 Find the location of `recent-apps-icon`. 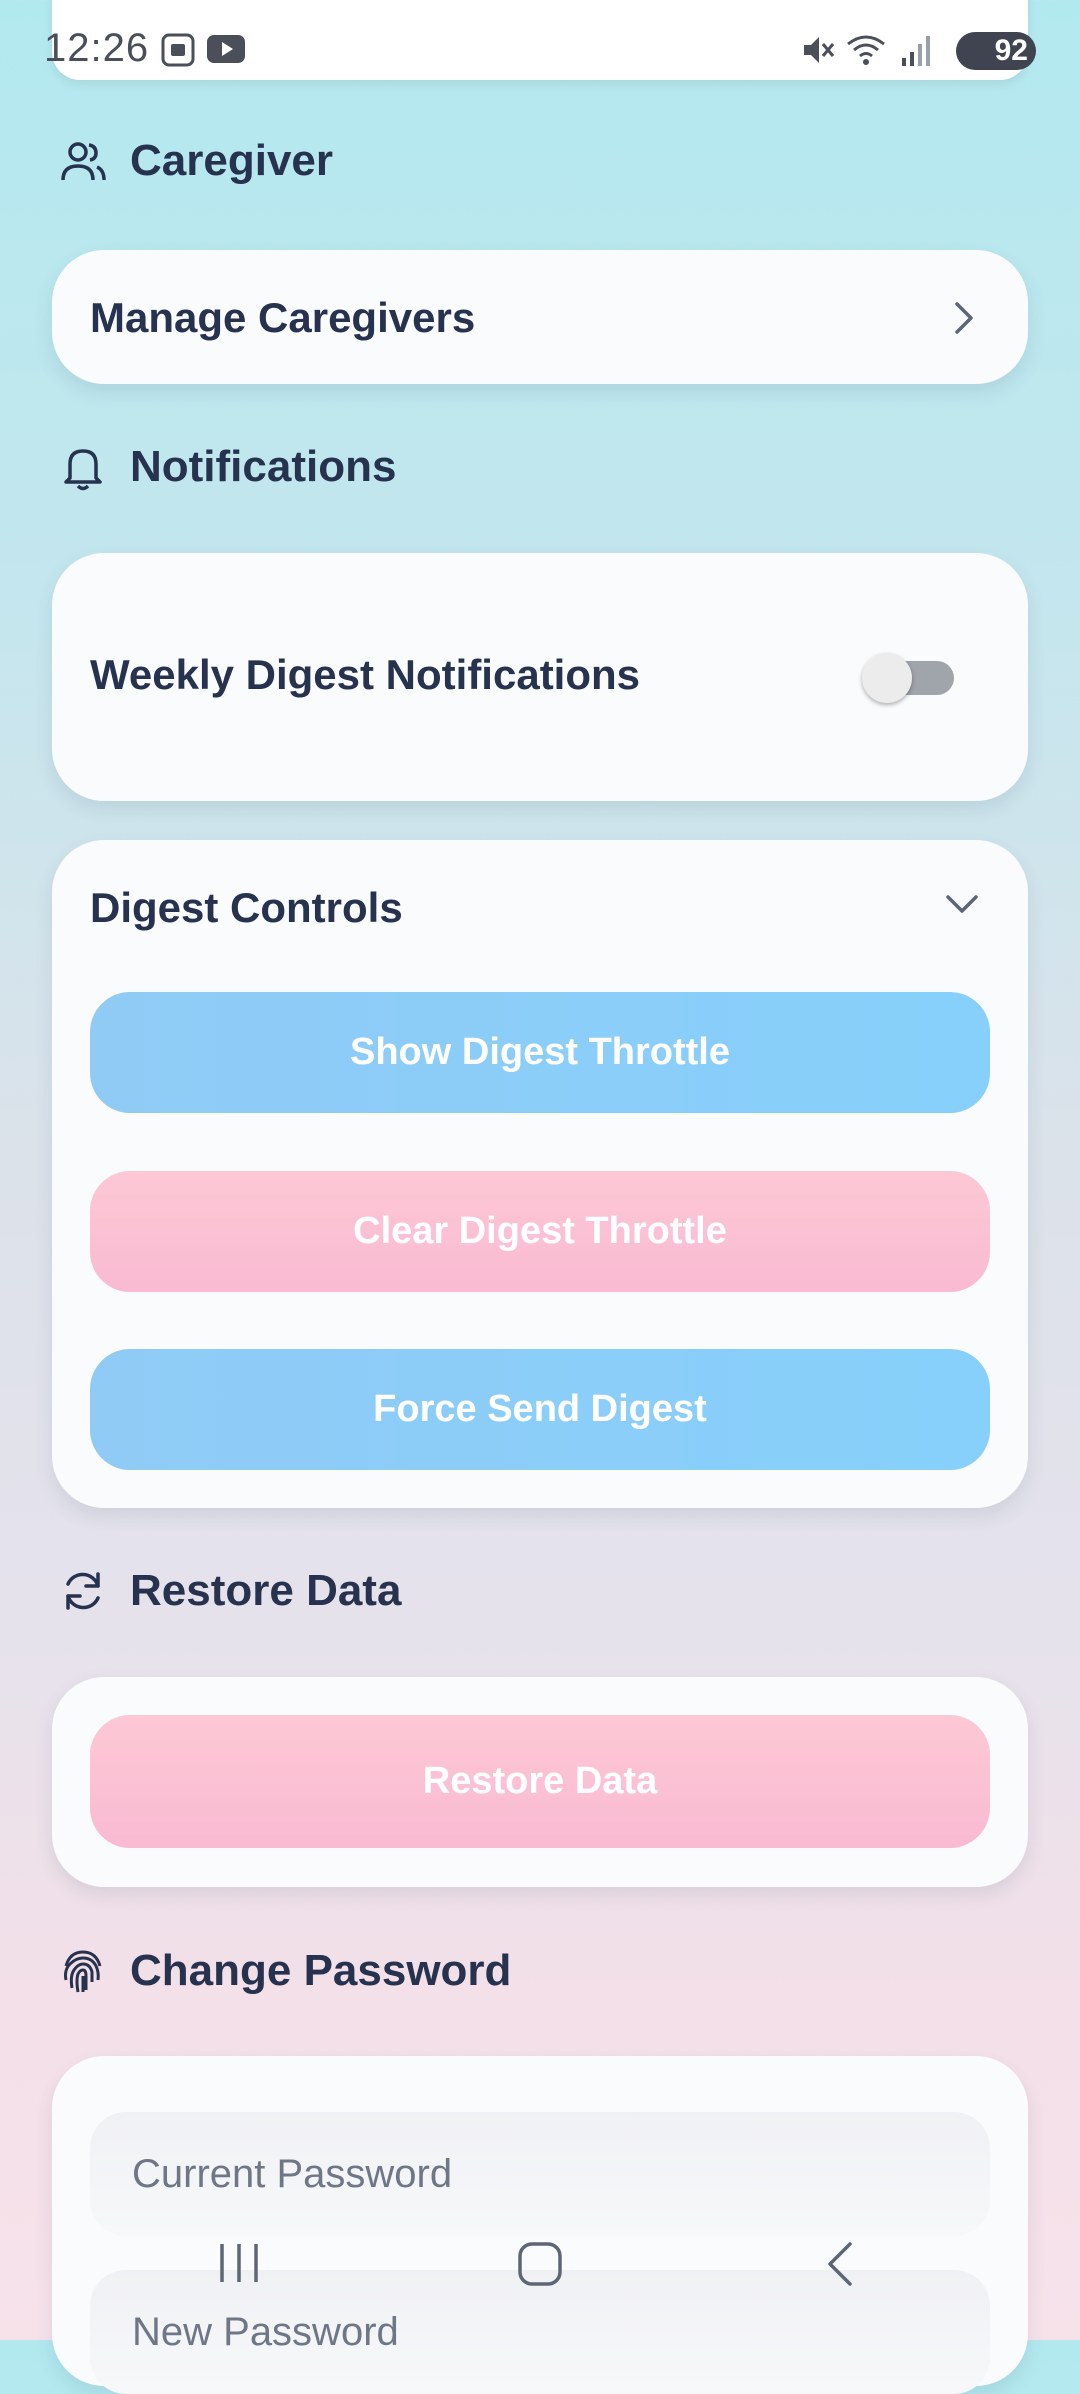

recent-apps-icon is located at coordinates (239, 2263).